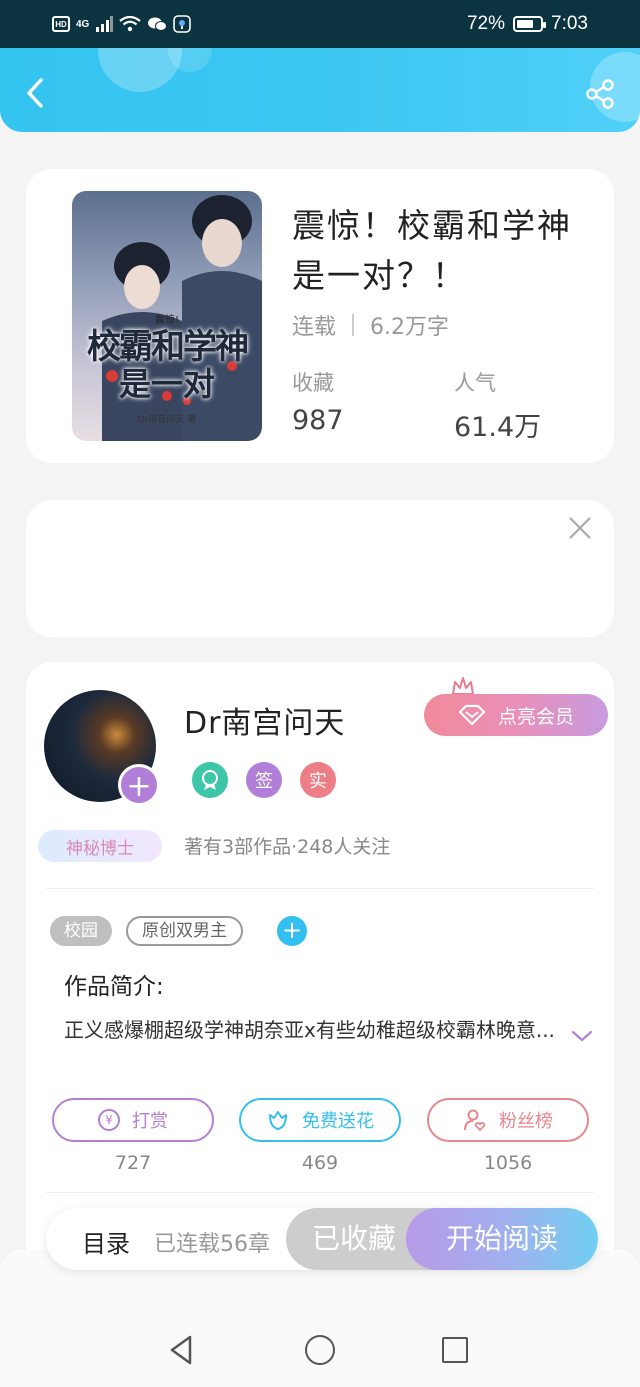  What do you see at coordinates (158, 24) in the screenshot?
I see `wechat-icon` at bounding box center [158, 24].